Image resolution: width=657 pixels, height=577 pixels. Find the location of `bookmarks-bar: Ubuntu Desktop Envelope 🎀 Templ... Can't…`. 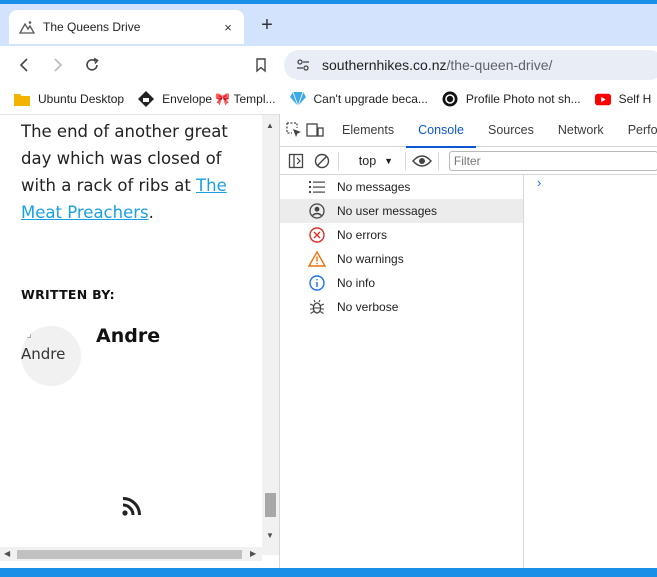

bookmarks-bar: Ubuntu Desktop Envelope 🎀 Templ... Can't… is located at coordinates (328, 99).